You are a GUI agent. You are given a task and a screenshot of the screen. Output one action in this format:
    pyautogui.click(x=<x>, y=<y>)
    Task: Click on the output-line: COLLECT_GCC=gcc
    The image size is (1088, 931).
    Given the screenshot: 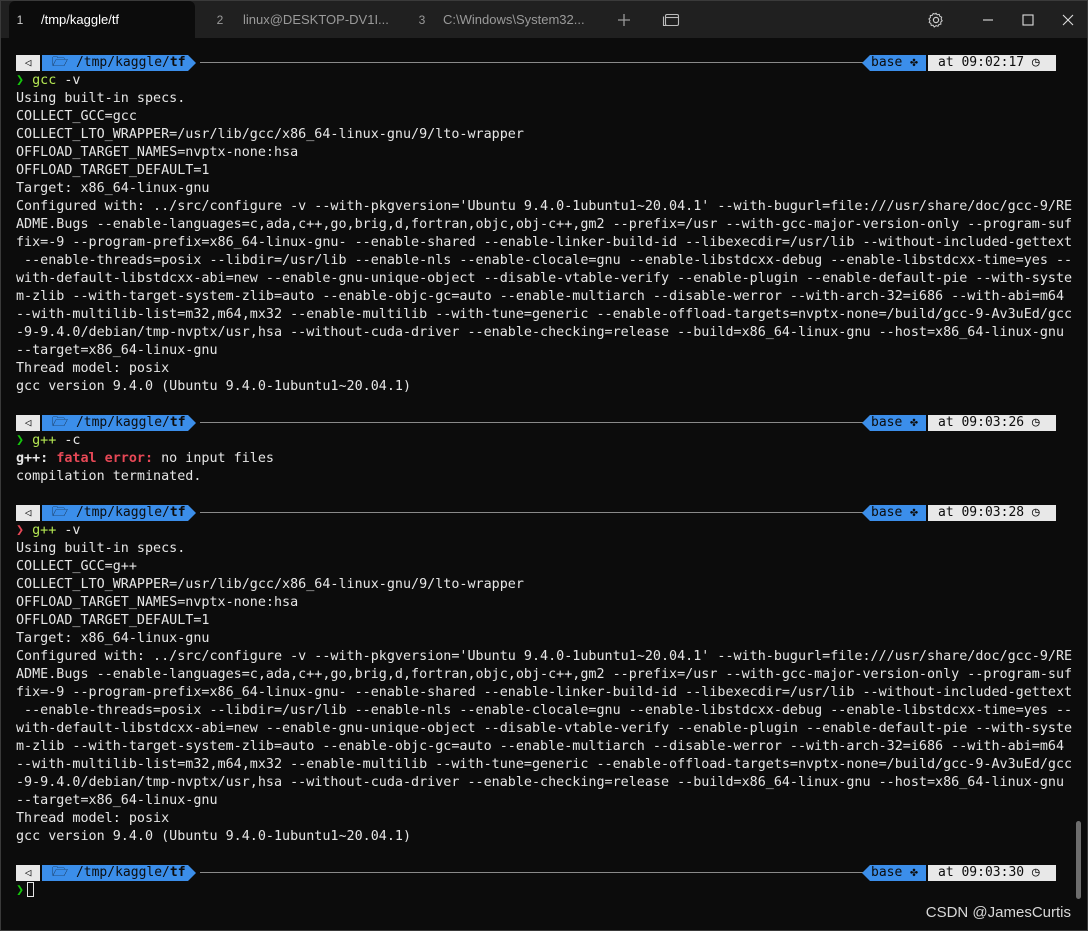 What is the action you would take?
    pyautogui.click(x=76, y=116)
    